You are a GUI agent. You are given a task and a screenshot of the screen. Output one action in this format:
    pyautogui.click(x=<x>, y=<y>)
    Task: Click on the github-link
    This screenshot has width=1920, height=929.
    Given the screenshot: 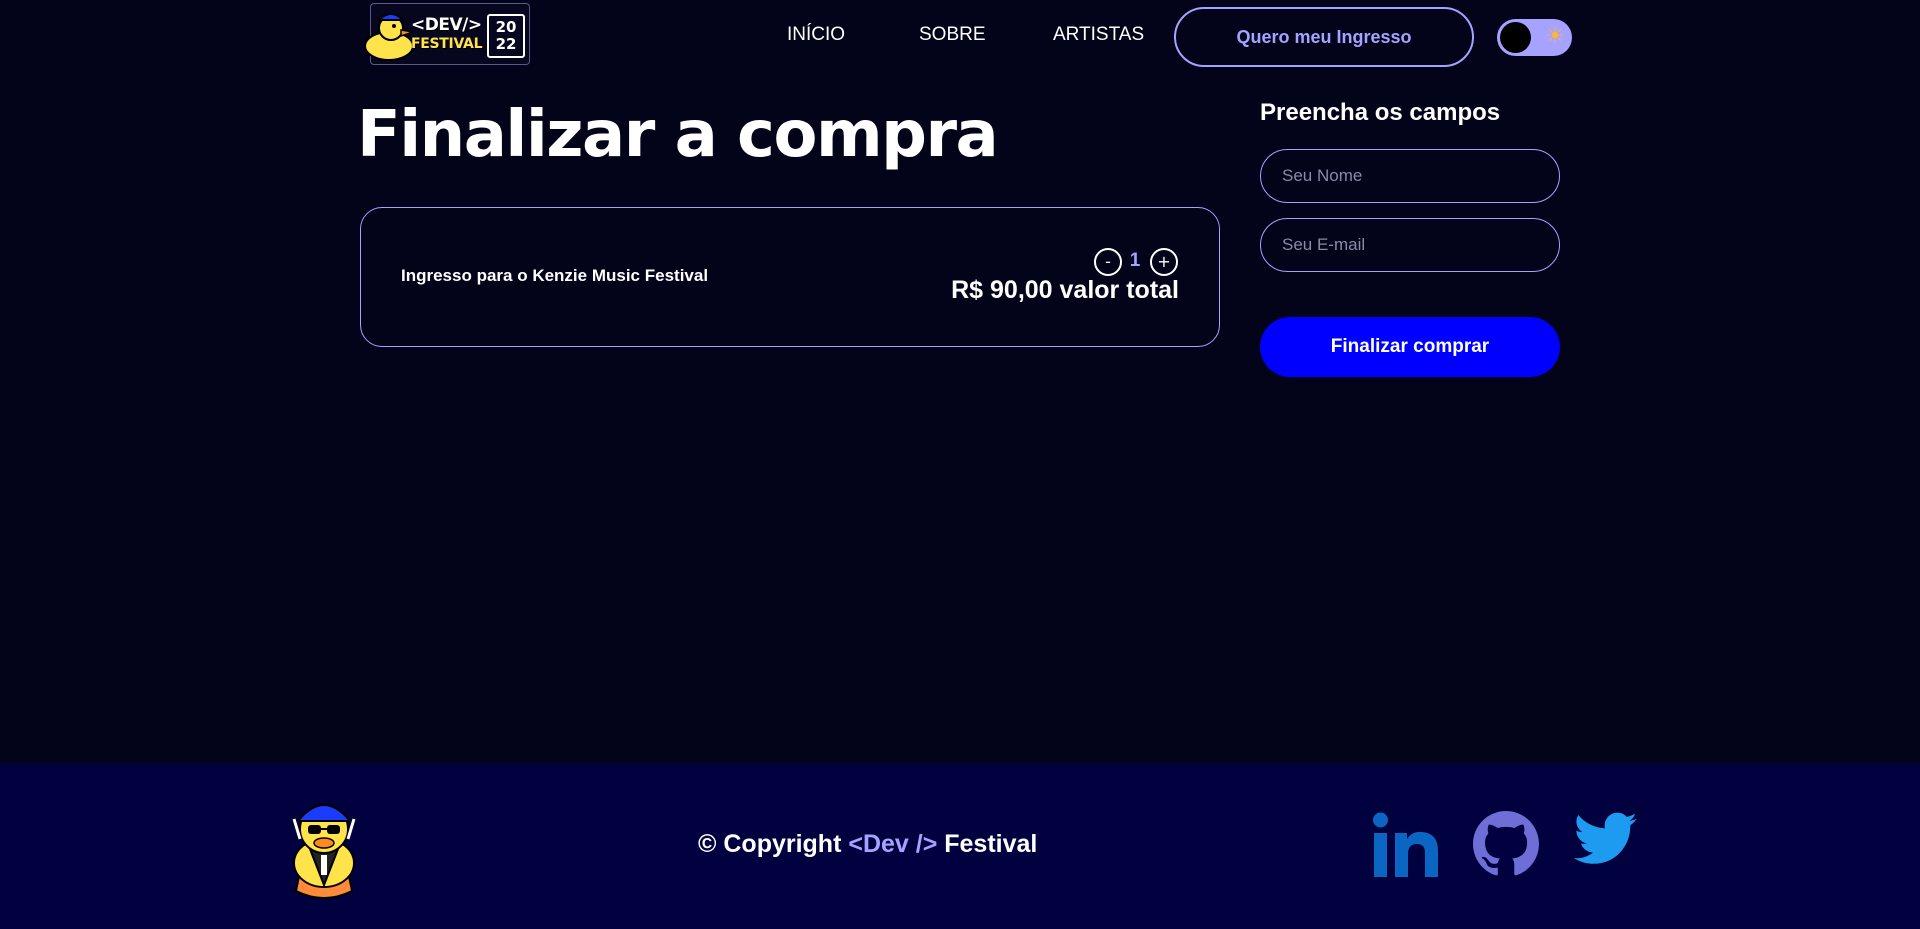 What is the action you would take?
    pyautogui.click(x=1506, y=846)
    